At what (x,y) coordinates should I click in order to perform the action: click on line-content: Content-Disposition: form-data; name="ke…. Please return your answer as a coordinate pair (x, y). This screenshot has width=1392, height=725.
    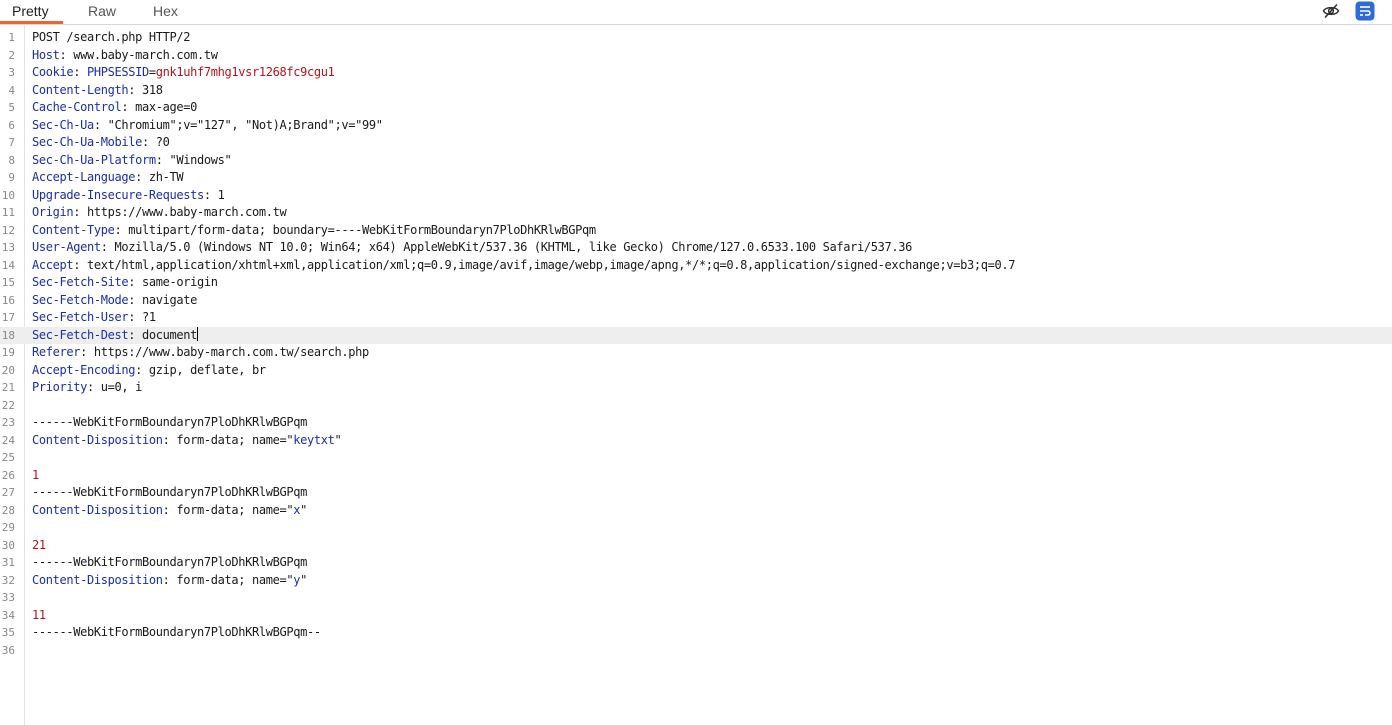
    Looking at the image, I should click on (187, 441).